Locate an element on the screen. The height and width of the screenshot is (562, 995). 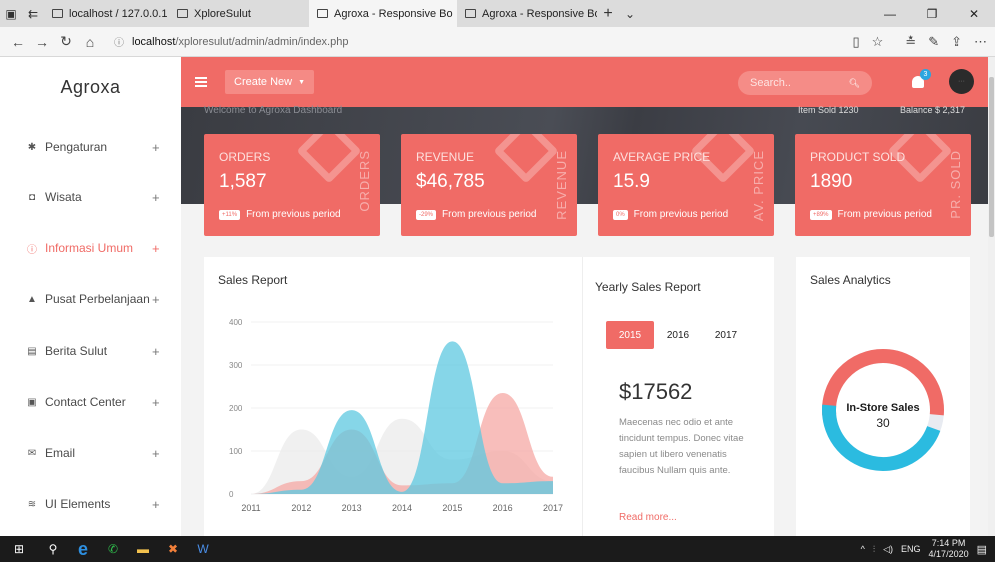
maximize-icon: ❐ is located at coordinates (932, 14).